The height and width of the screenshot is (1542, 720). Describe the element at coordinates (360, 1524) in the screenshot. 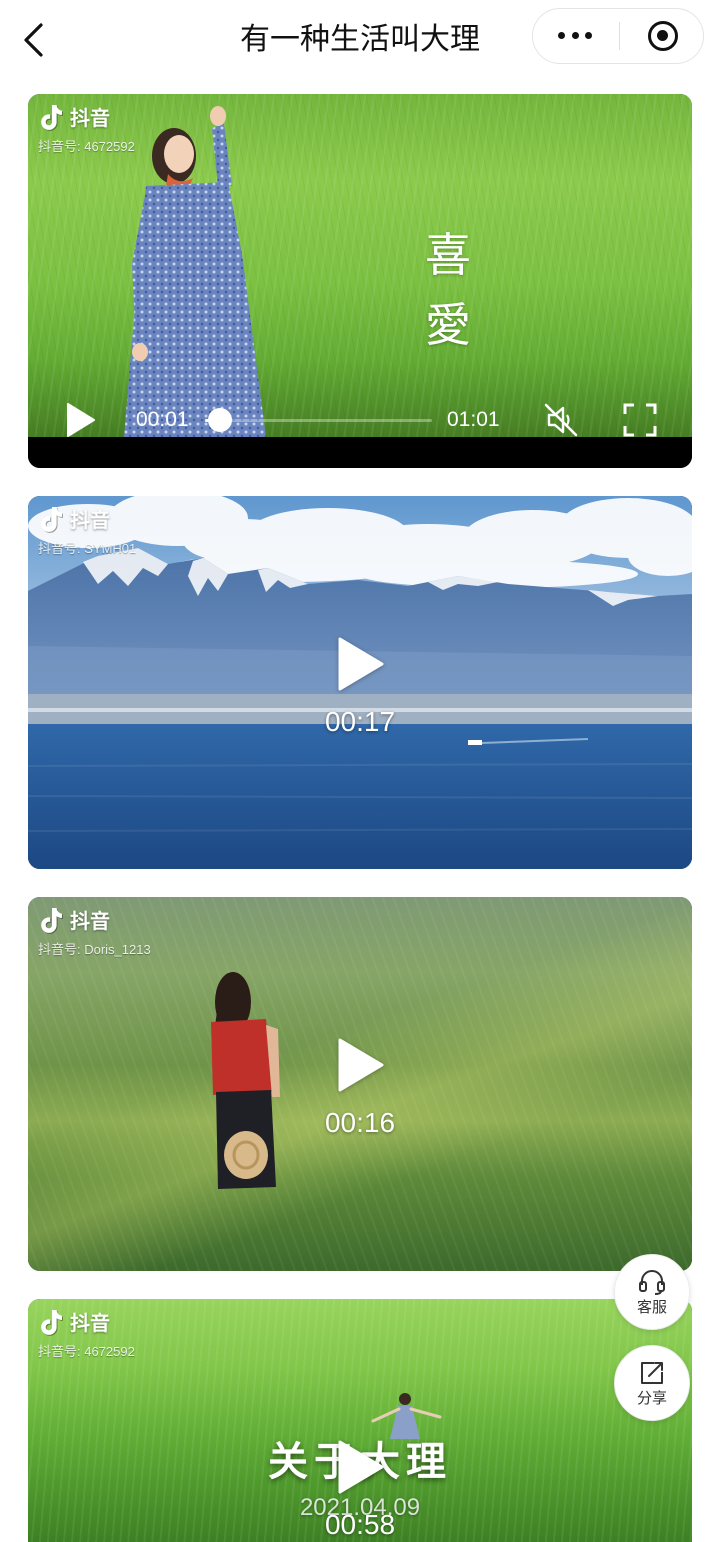

I see `video-duration: 00:58` at that location.